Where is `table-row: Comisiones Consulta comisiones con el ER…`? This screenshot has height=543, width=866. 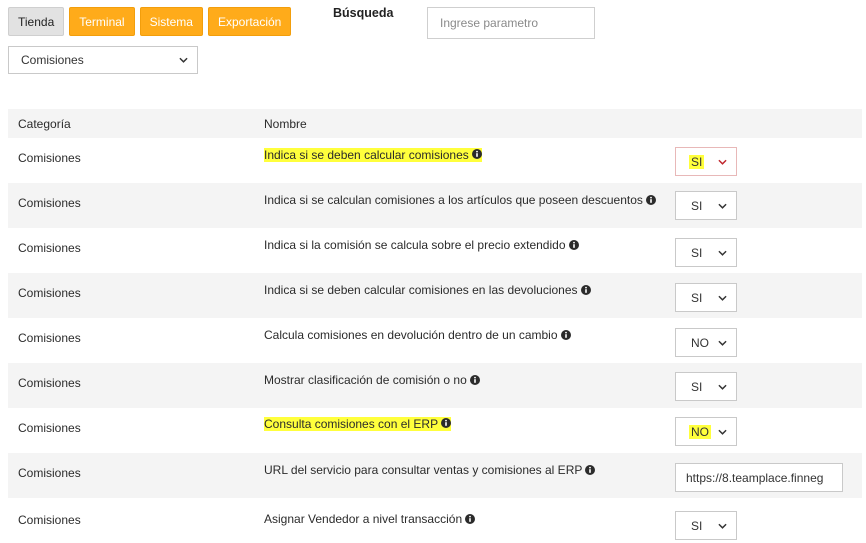
table-row: Comisiones Consulta comisiones con el ER… is located at coordinates (435, 430).